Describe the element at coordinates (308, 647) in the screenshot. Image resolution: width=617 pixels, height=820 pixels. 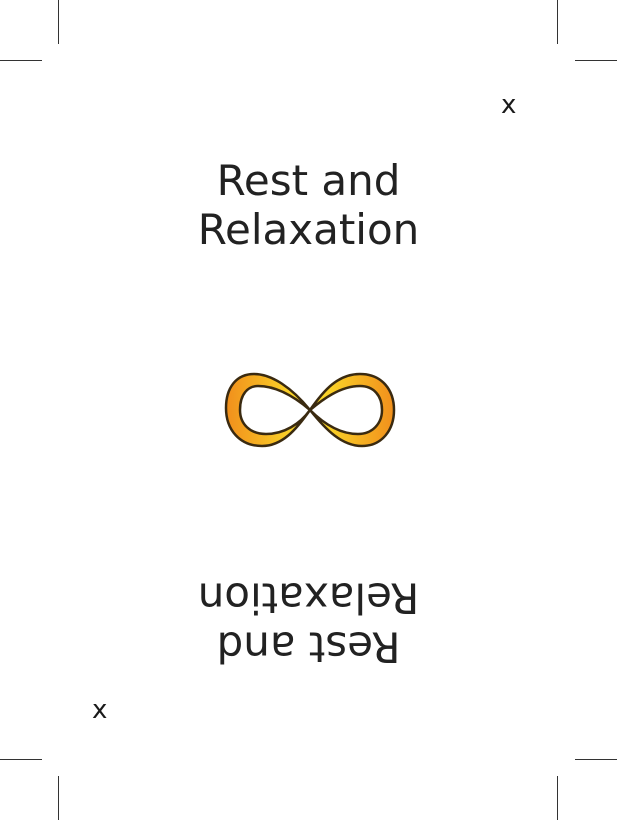
I see `card-title-inverted-line-1: Rest and` at that location.